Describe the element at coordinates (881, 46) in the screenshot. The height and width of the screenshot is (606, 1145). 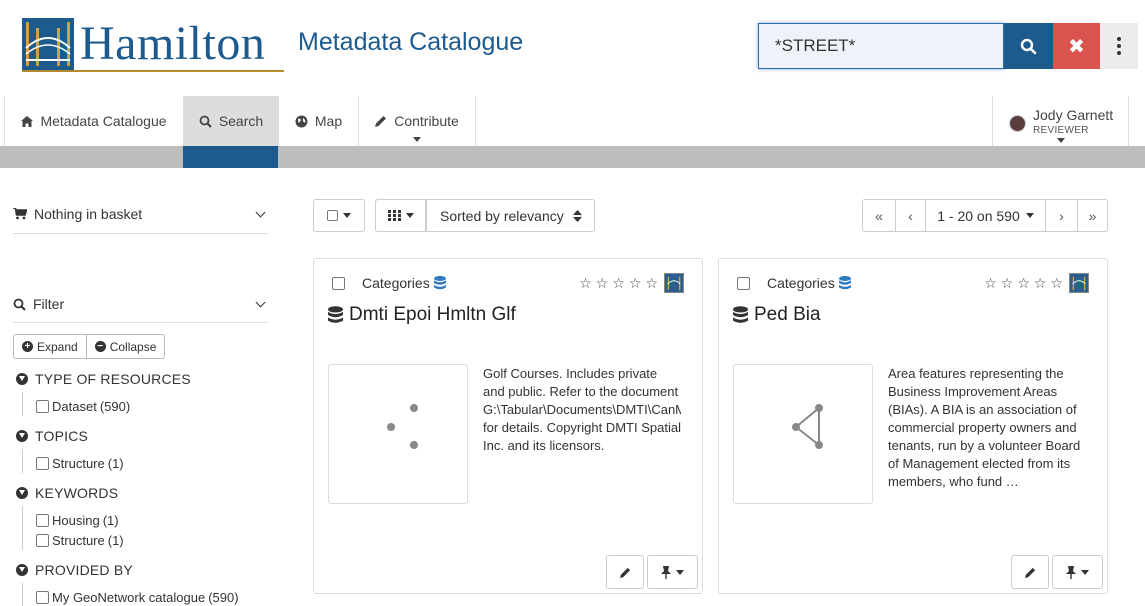
I see `search-input: *STREET*` at that location.